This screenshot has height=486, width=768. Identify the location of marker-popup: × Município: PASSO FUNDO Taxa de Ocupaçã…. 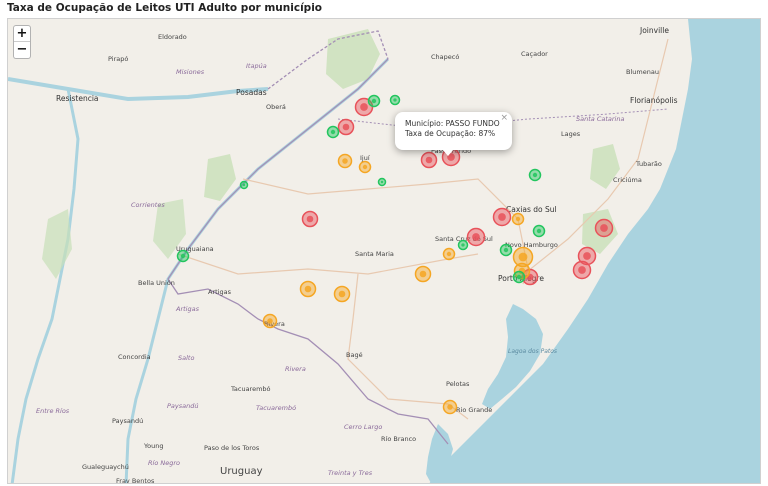
(453, 131).